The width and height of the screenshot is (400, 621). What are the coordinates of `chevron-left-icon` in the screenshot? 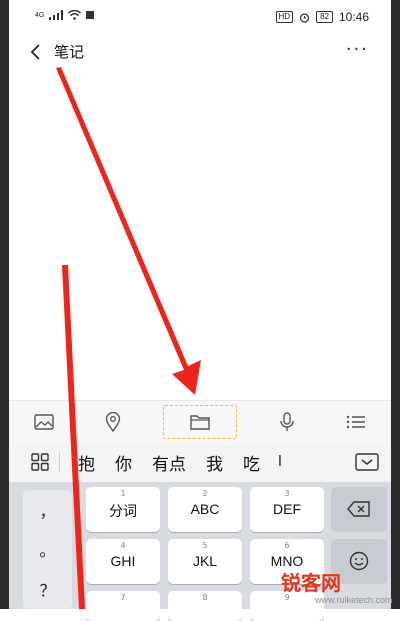 It's located at (36, 52).